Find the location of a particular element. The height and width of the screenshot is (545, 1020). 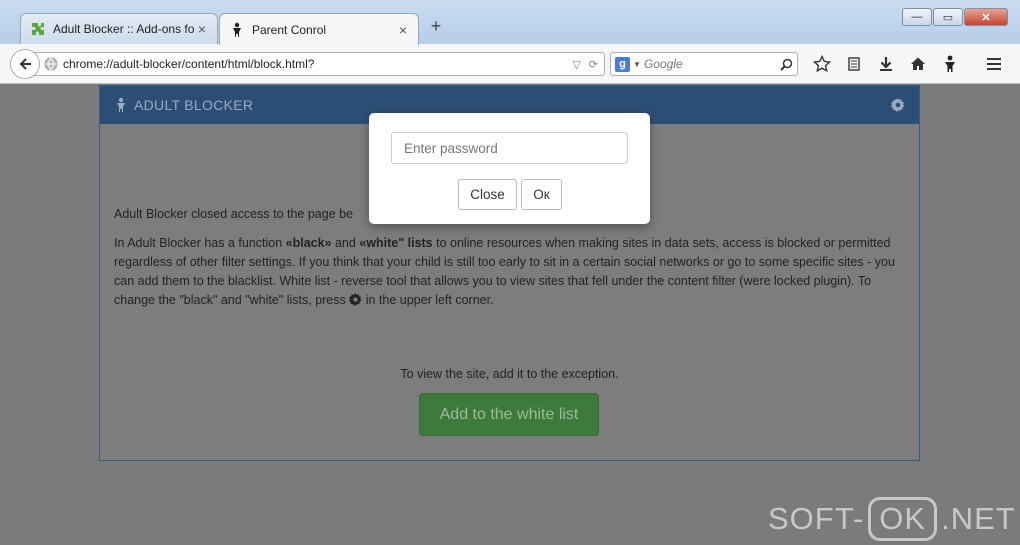

back-button is located at coordinates (25, 64).